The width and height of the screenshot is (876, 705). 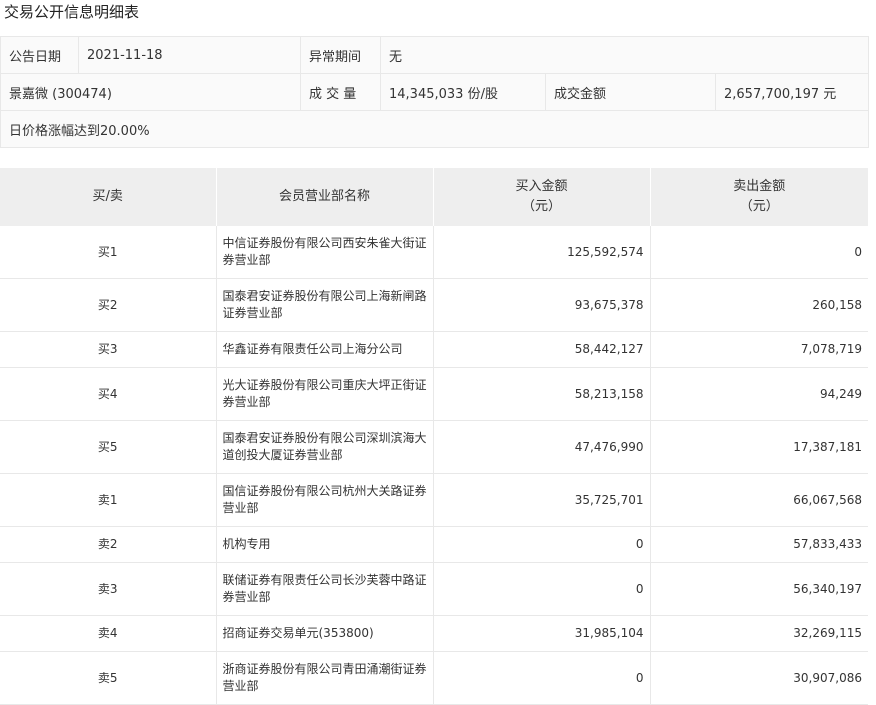 I want to click on amount-value: 2,657,700,197 元, so click(x=792, y=92).